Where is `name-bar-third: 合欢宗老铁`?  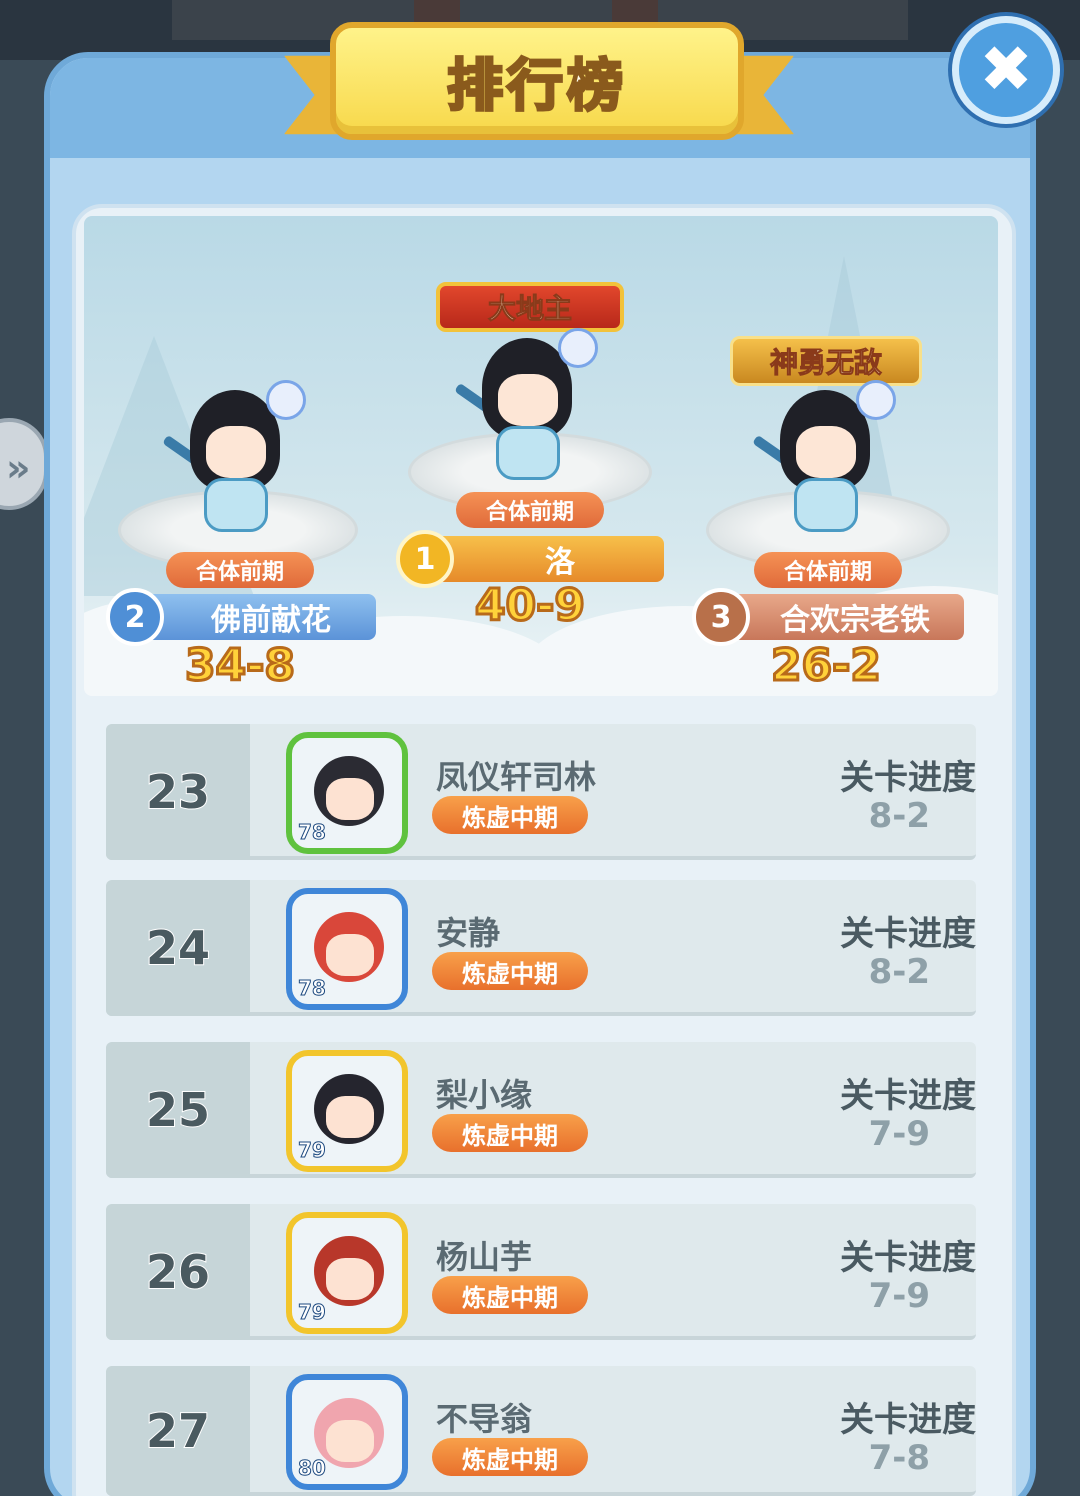 name-bar-third: 合欢宗老铁 is located at coordinates (840, 617).